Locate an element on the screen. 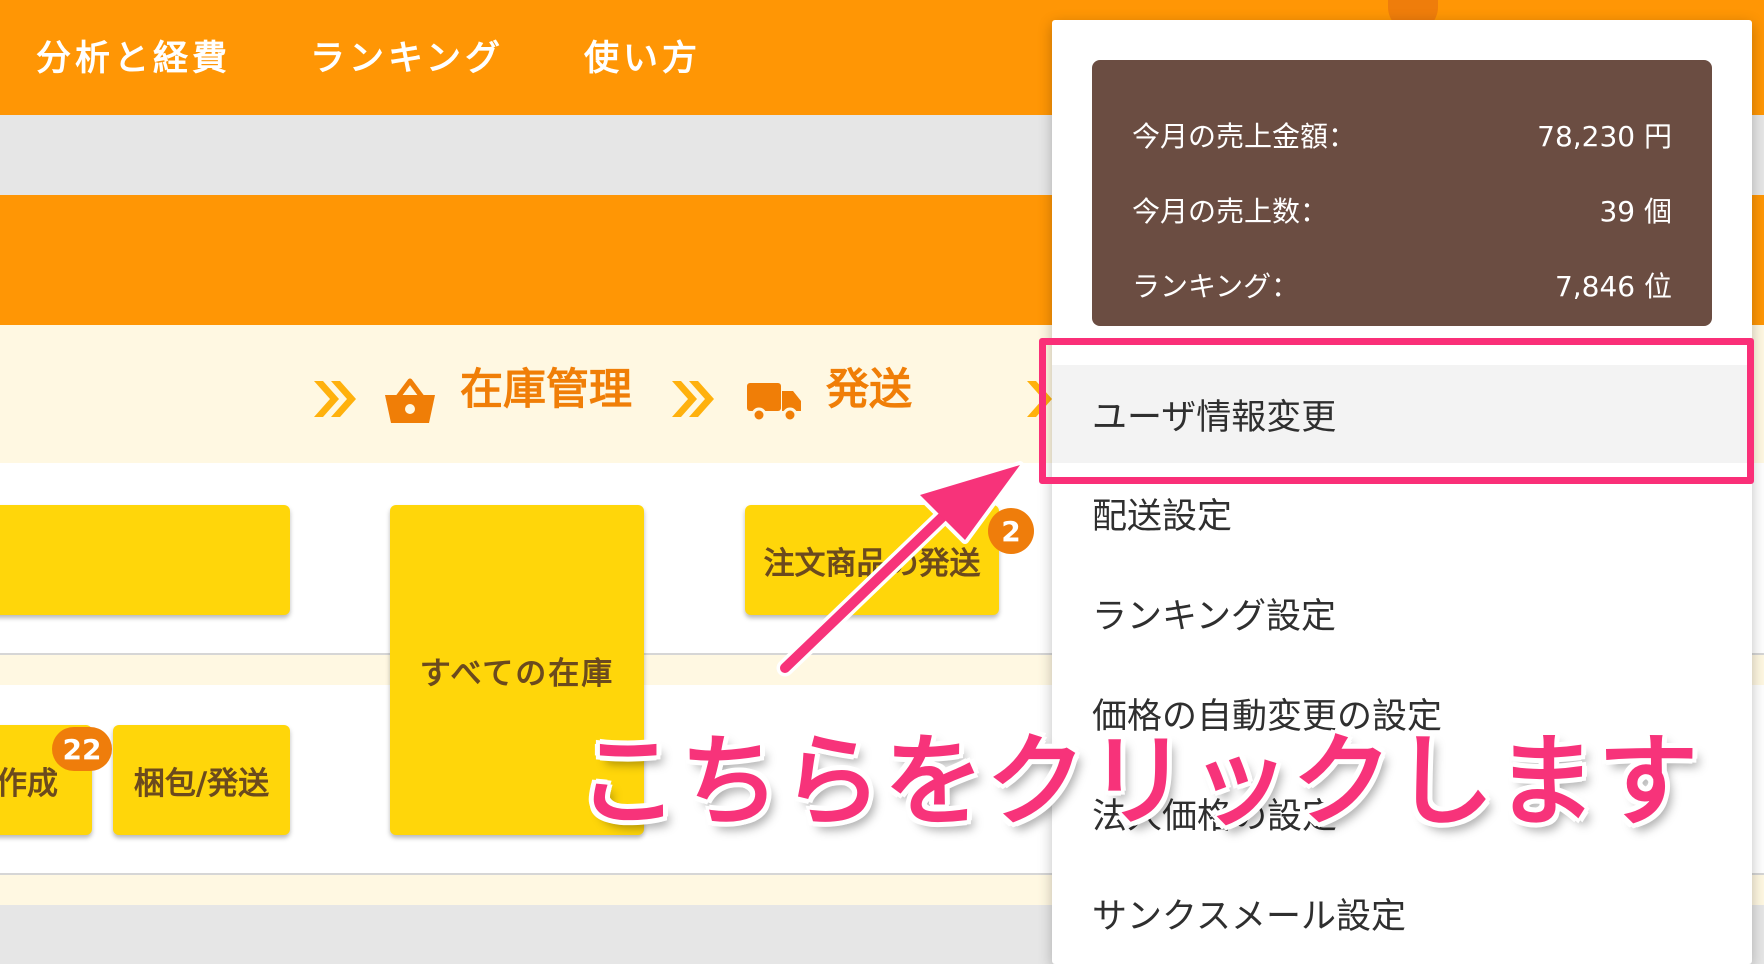  create-count-badge: 22 is located at coordinates (82, 749).